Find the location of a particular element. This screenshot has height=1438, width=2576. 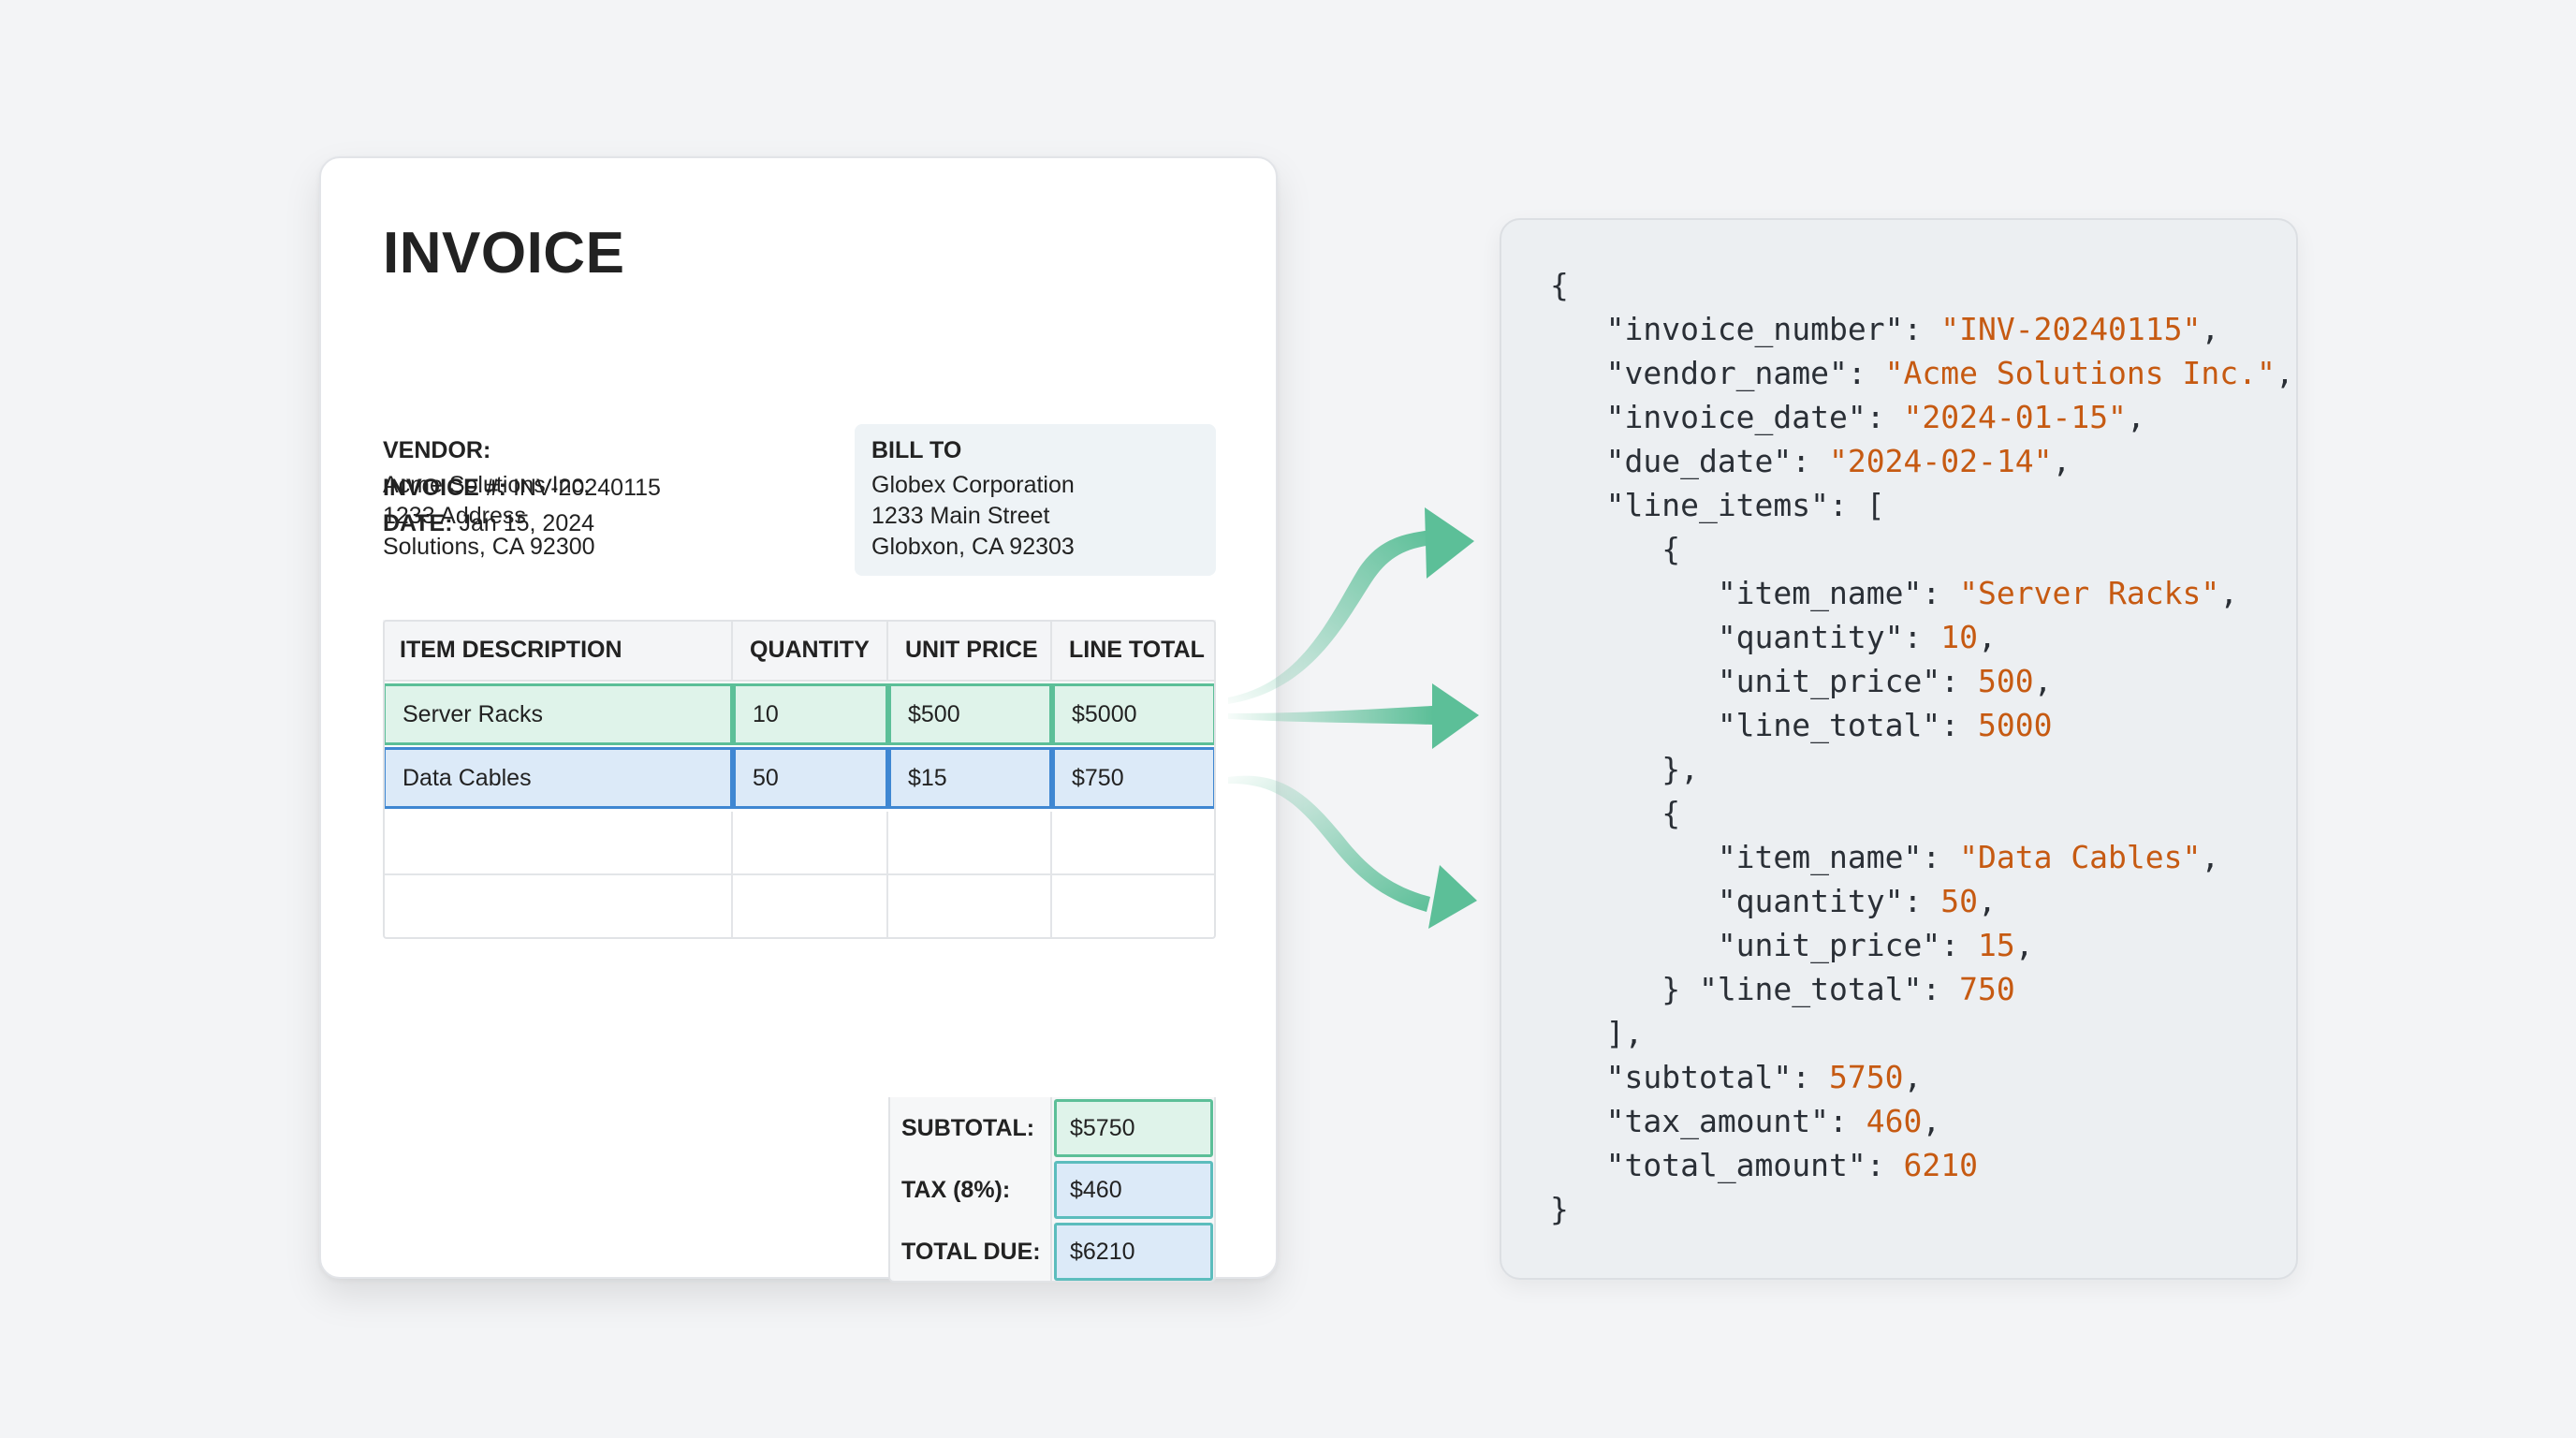

table-cell: $750 is located at coordinates (1134, 778).